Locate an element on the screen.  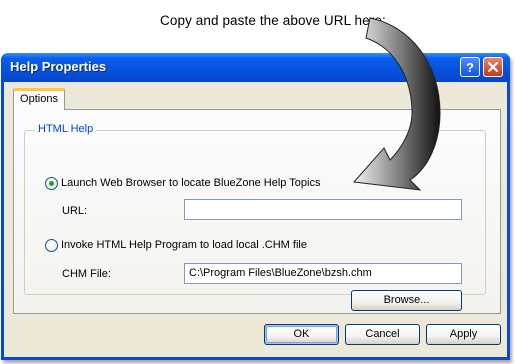
close-icon is located at coordinates (493, 67).